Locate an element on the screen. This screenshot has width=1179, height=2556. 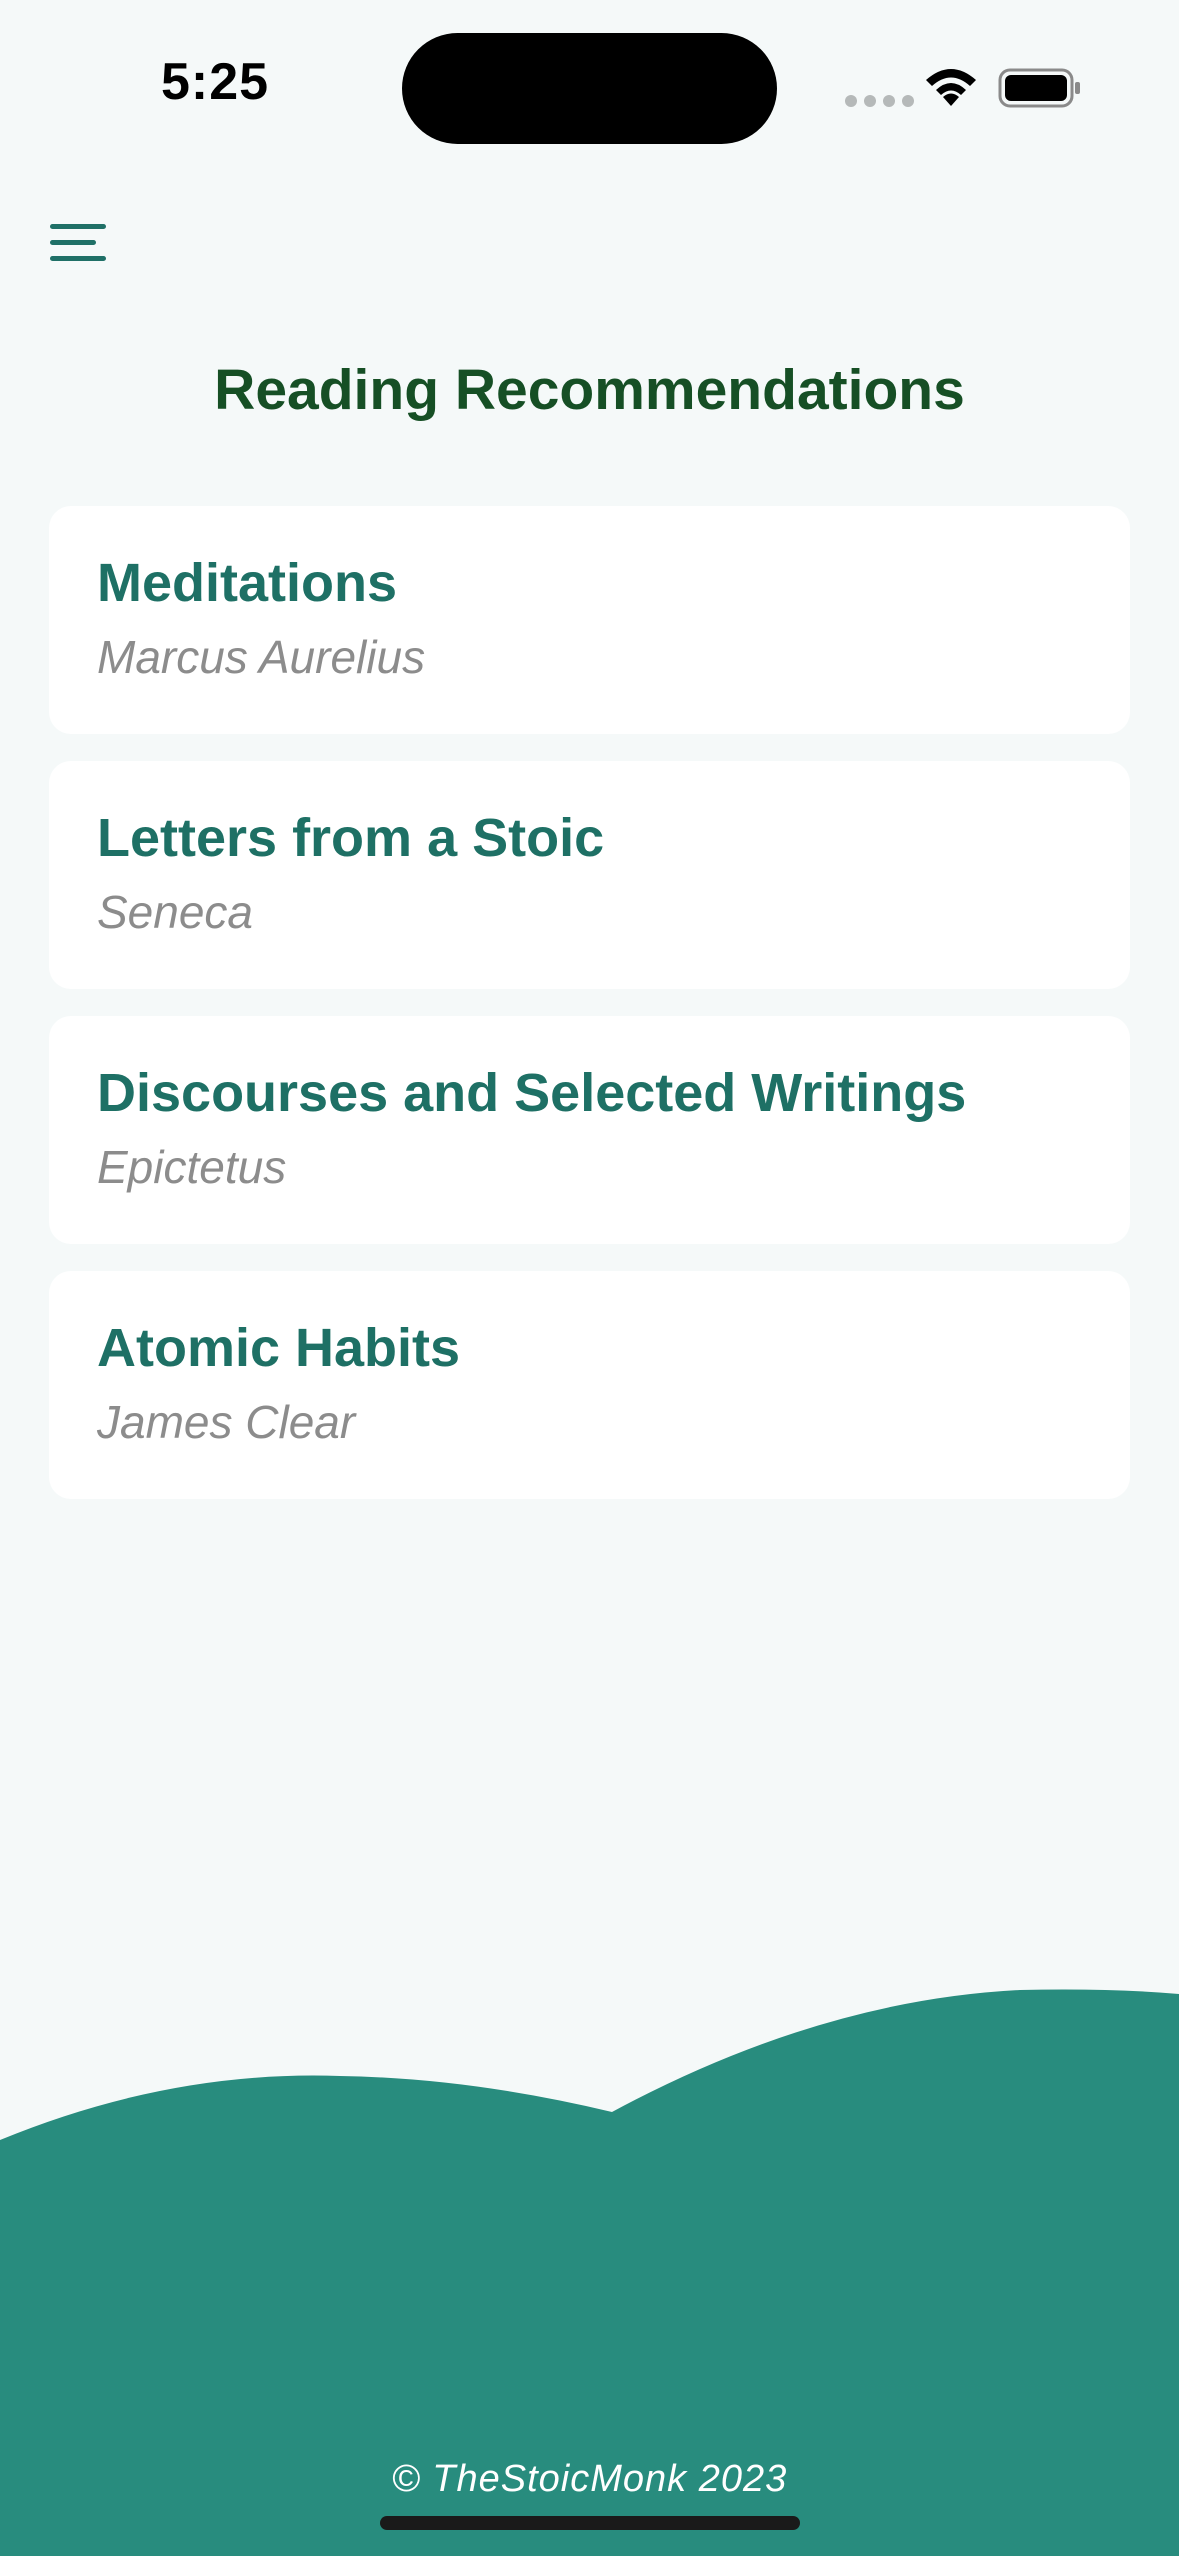
battery-icon is located at coordinates (1039, 88).